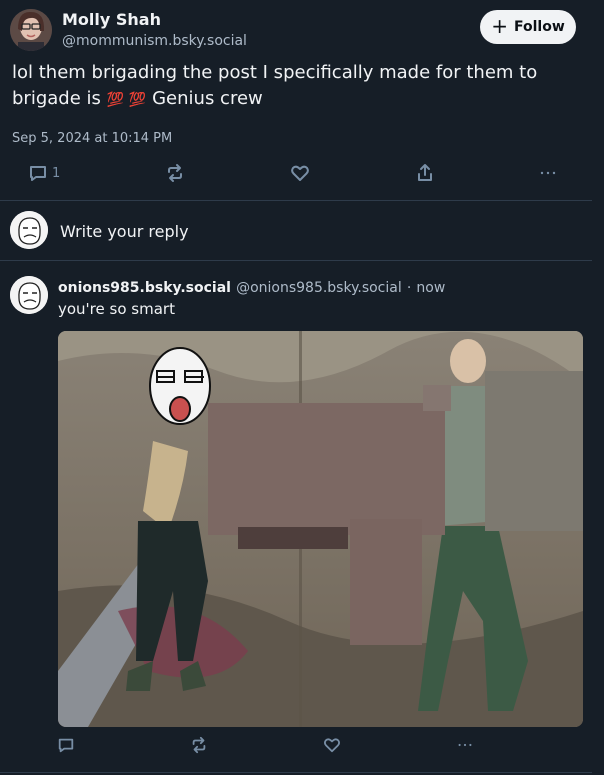 The height and width of the screenshot is (775, 604). What do you see at coordinates (430, 288) in the screenshot?
I see `reply-time: now` at bounding box center [430, 288].